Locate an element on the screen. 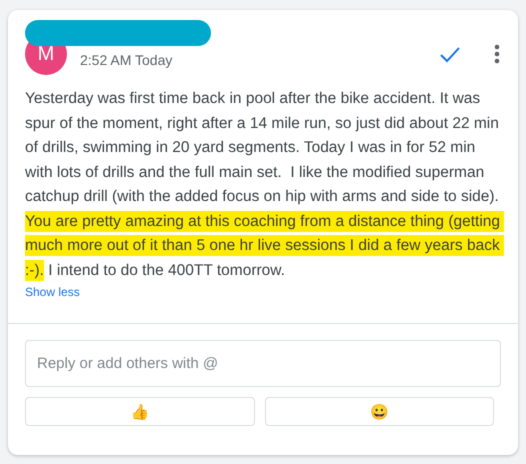 This screenshot has height=464, width=526. comment-time: 2:52 AM Today is located at coordinates (127, 60).